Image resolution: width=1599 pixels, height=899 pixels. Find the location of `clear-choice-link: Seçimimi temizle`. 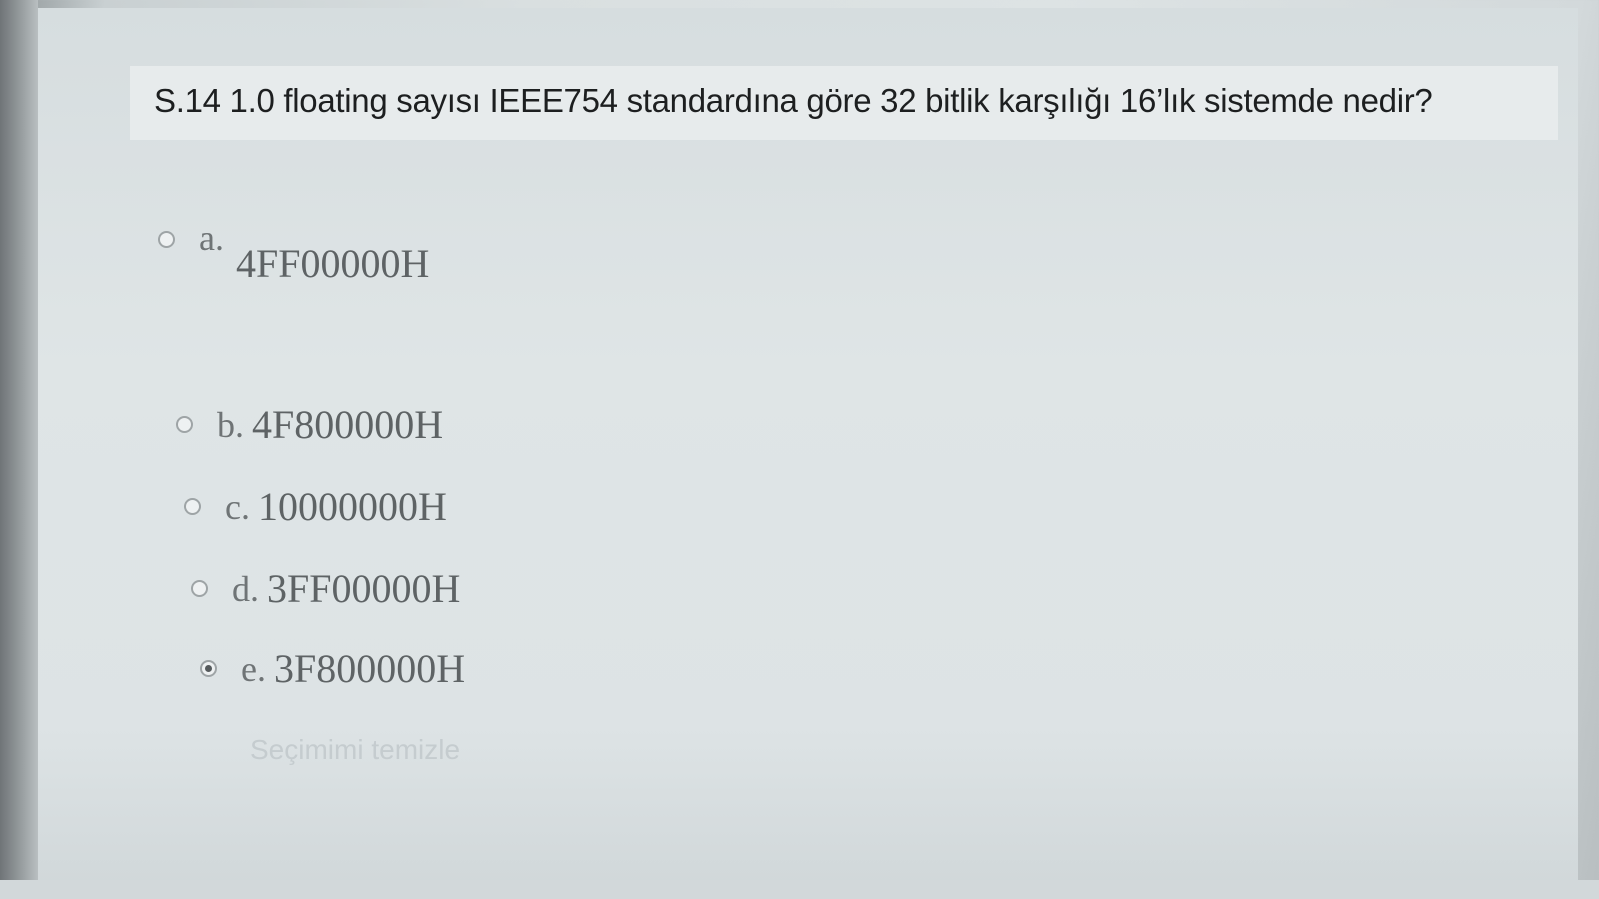

clear-choice-link: Seçimimi temizle is located at coordinates (355, 750).